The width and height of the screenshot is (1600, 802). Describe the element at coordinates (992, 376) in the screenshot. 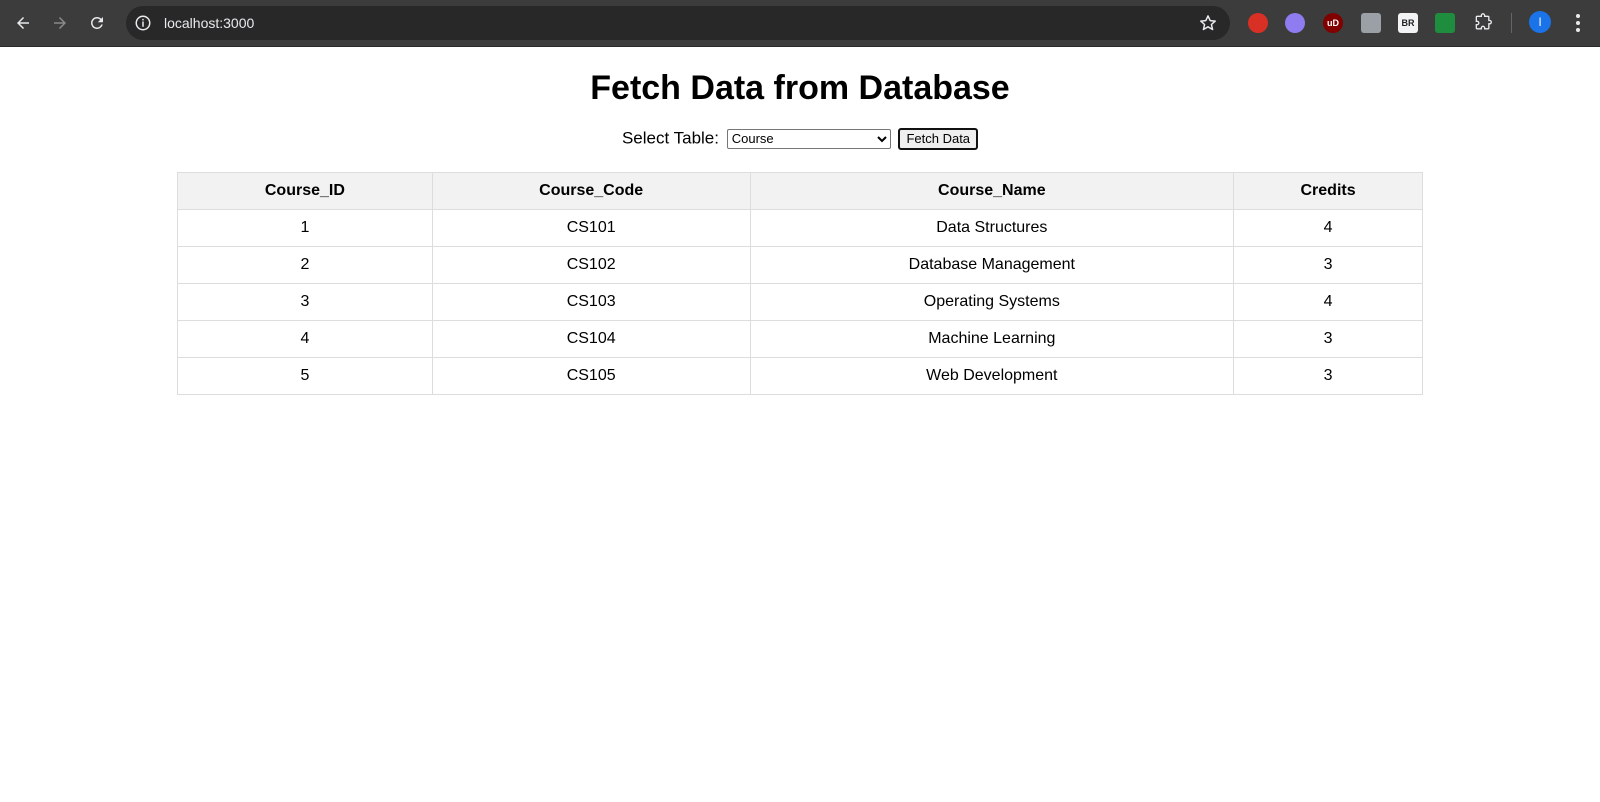

I see `table-cell-course-name: Web Development` at that location.